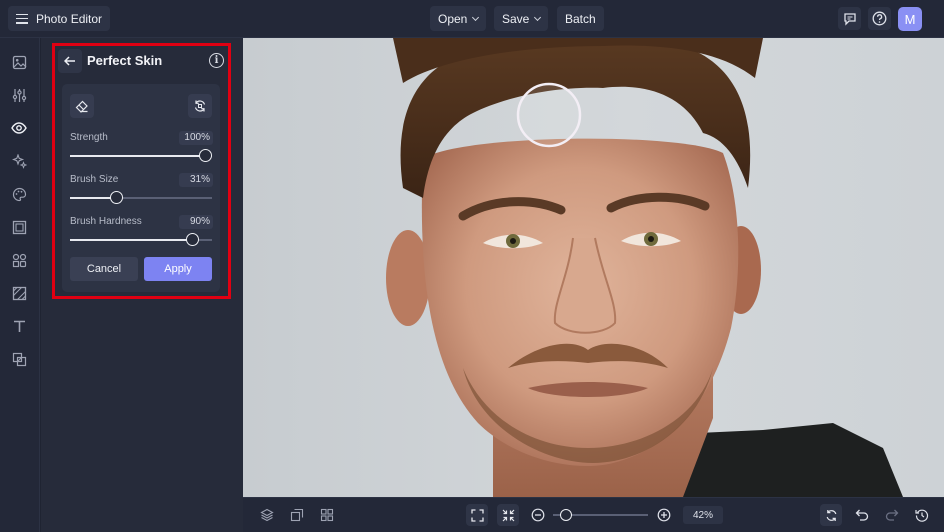 The image size is (944, 532). Describe the element at coordinates (19, 326) in the screenshot. I see `text-icon` at that location.